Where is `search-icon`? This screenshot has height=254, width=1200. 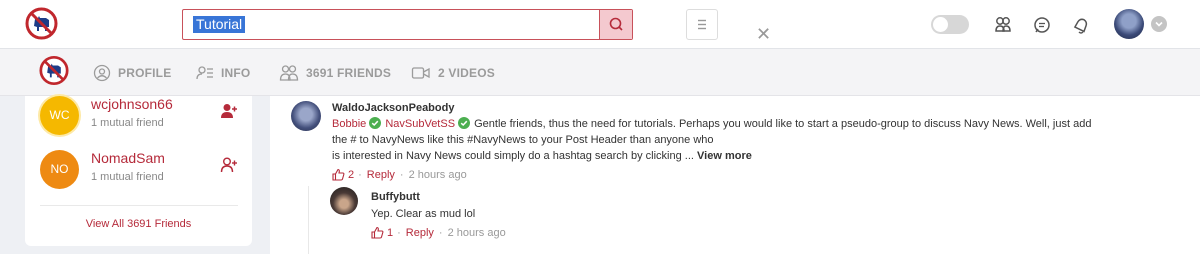 search-icon is located at coordinates (616, 24).